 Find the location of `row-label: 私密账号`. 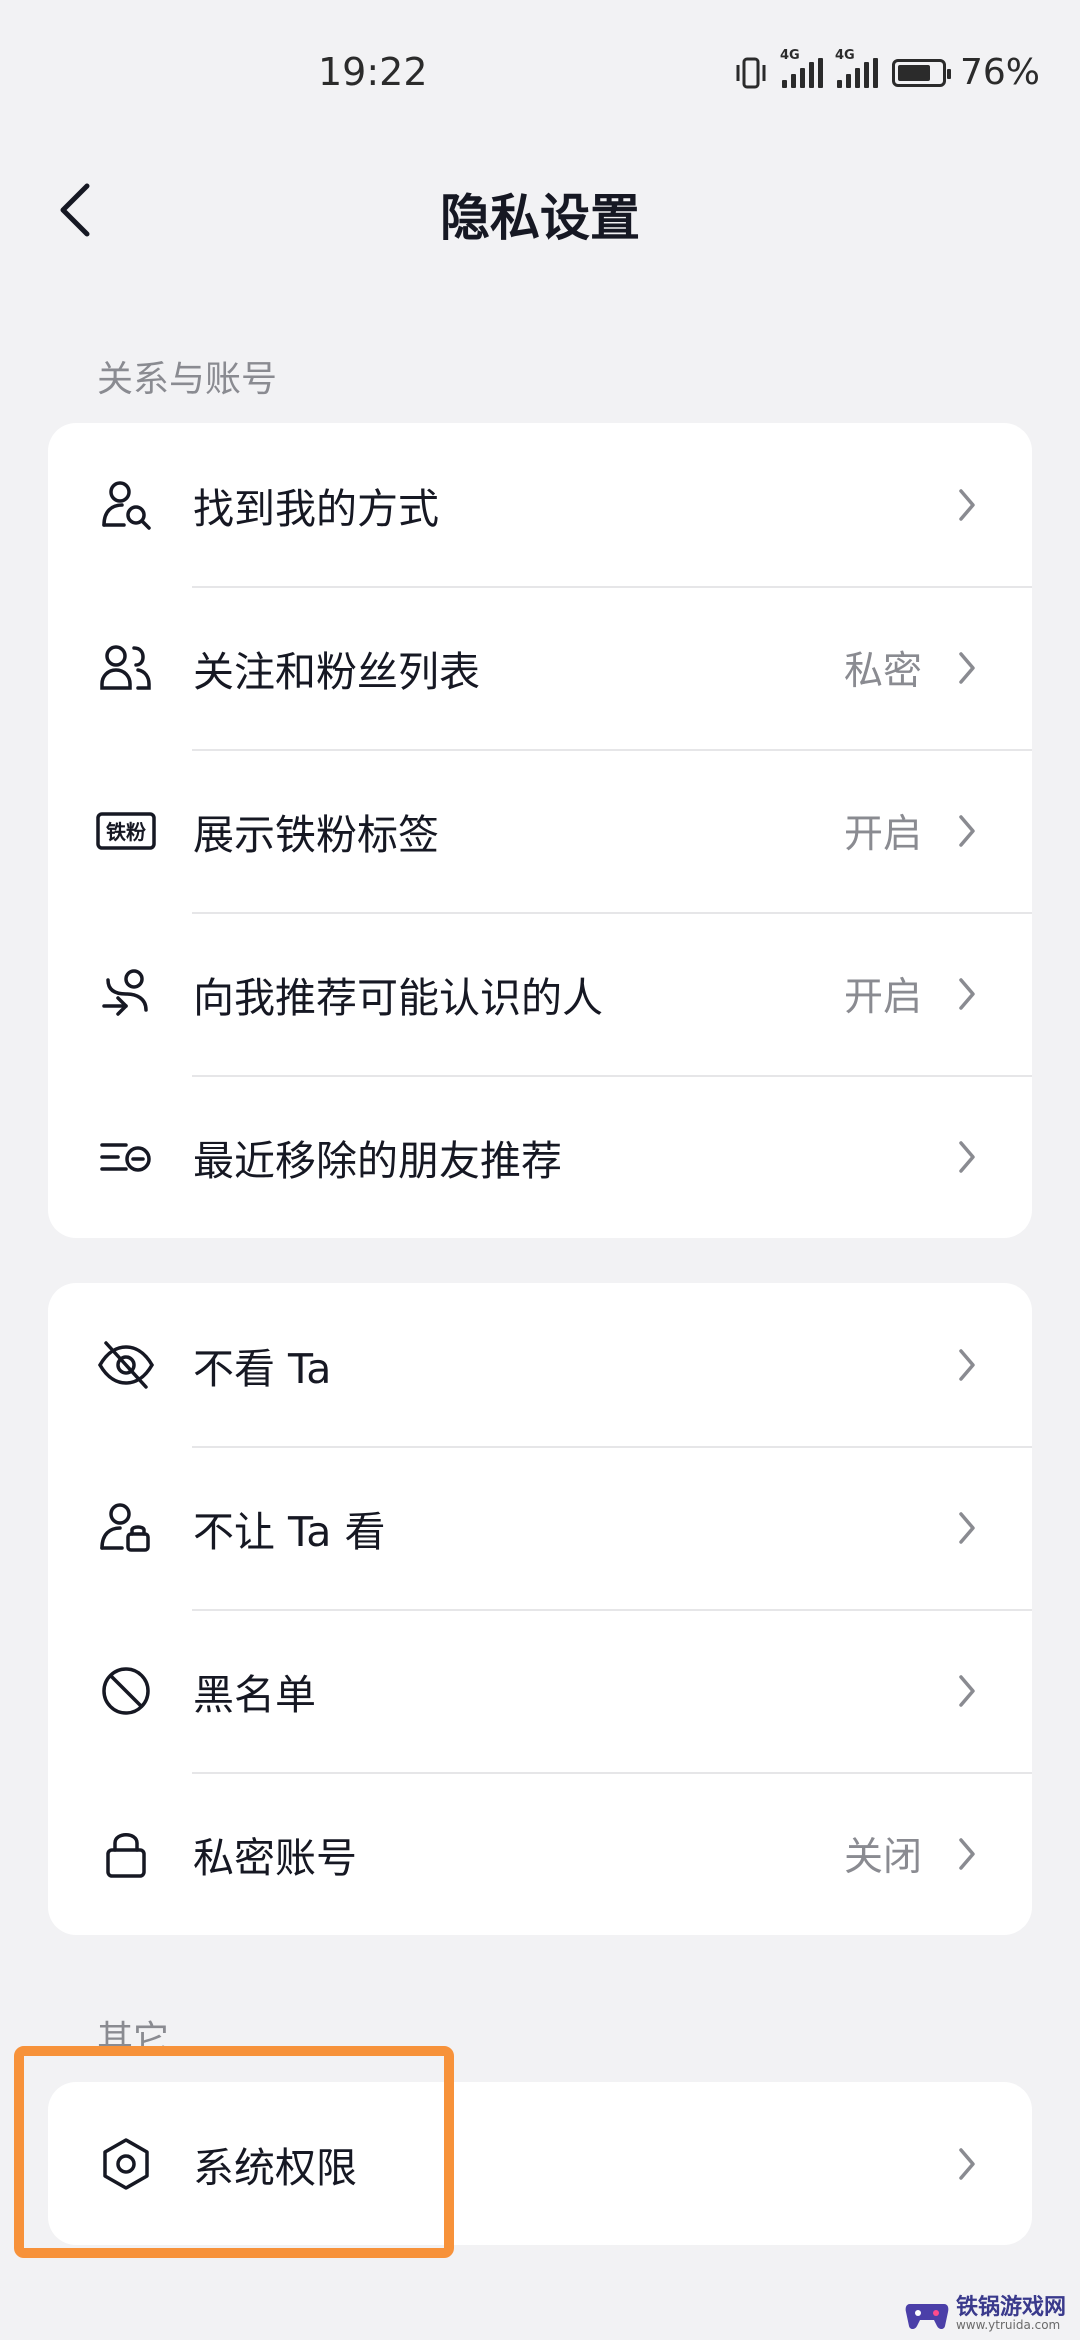

row-label: 私密账号 is located at coordinates (275, 1857).